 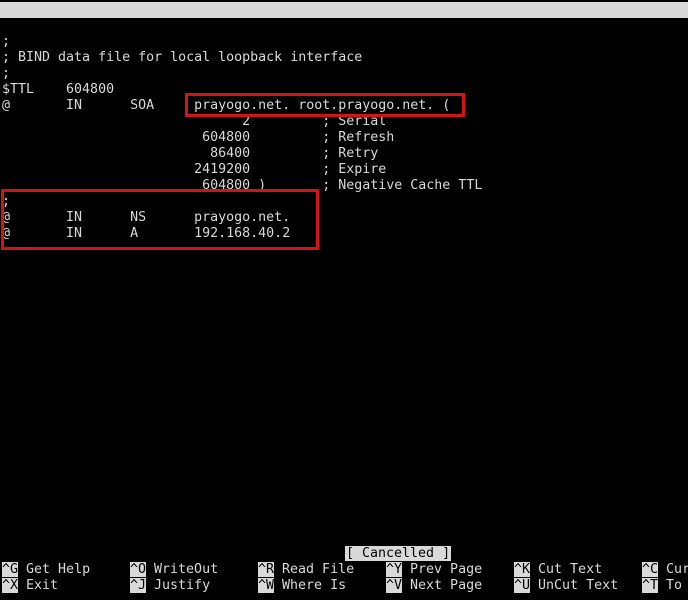 I want to click on shortcut-prev-page: ^Y Prev Page, so click(x=434, y=570).